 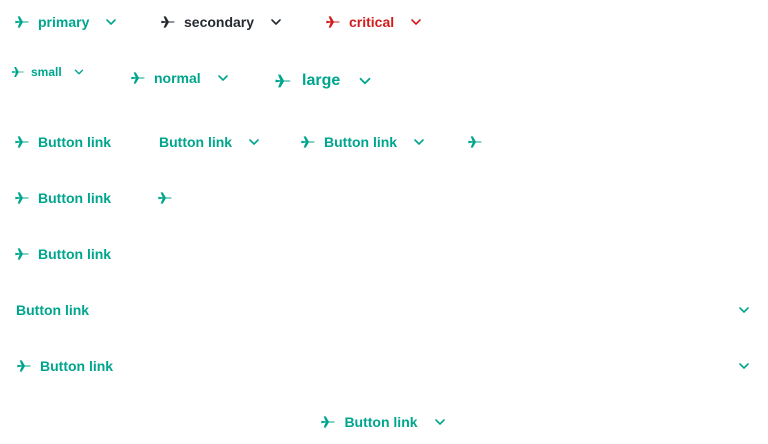 I want to click on full-width-button-link-with-icon: Button link, so click(x=384, y=366).